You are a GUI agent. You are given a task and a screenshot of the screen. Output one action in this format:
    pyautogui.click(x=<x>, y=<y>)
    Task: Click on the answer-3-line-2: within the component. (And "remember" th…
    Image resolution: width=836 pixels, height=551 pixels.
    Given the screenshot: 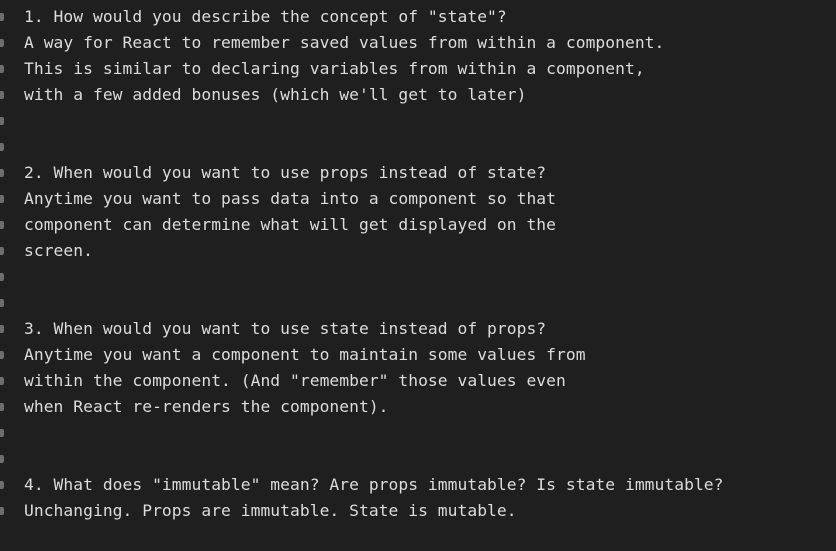 What is the action you would take?
    pyautogui.click(x=295, y=380)
    